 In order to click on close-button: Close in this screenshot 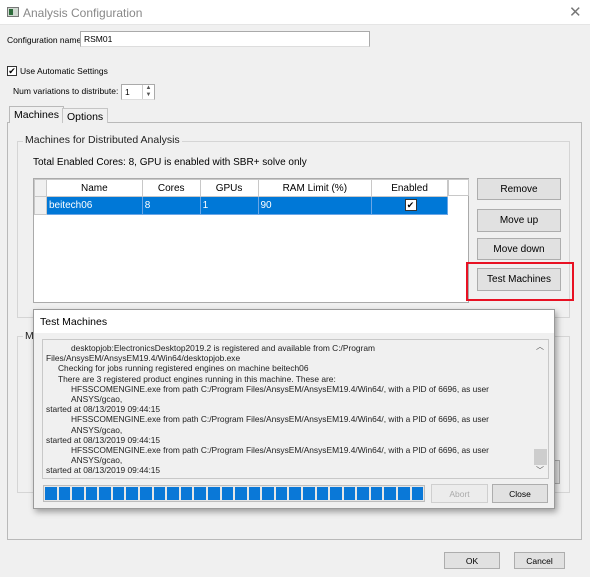, I will do `click(520, 493)`.